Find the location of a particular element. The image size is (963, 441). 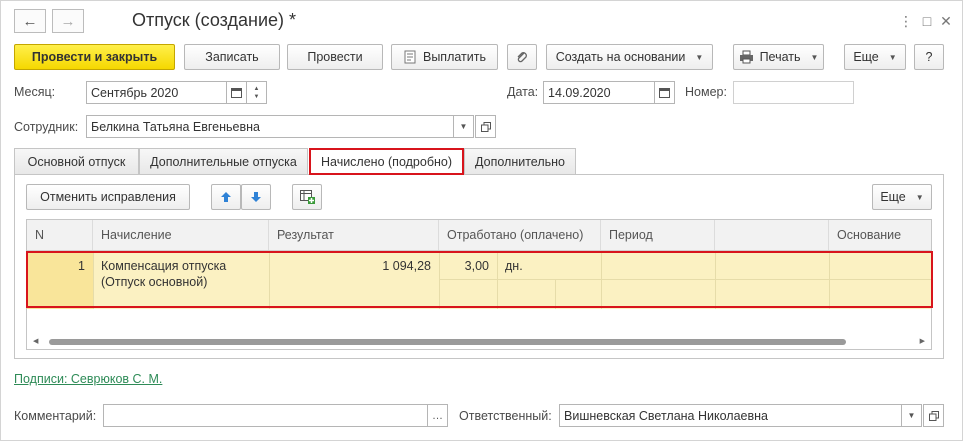

move-down-button is located at coordinates (256, 197).